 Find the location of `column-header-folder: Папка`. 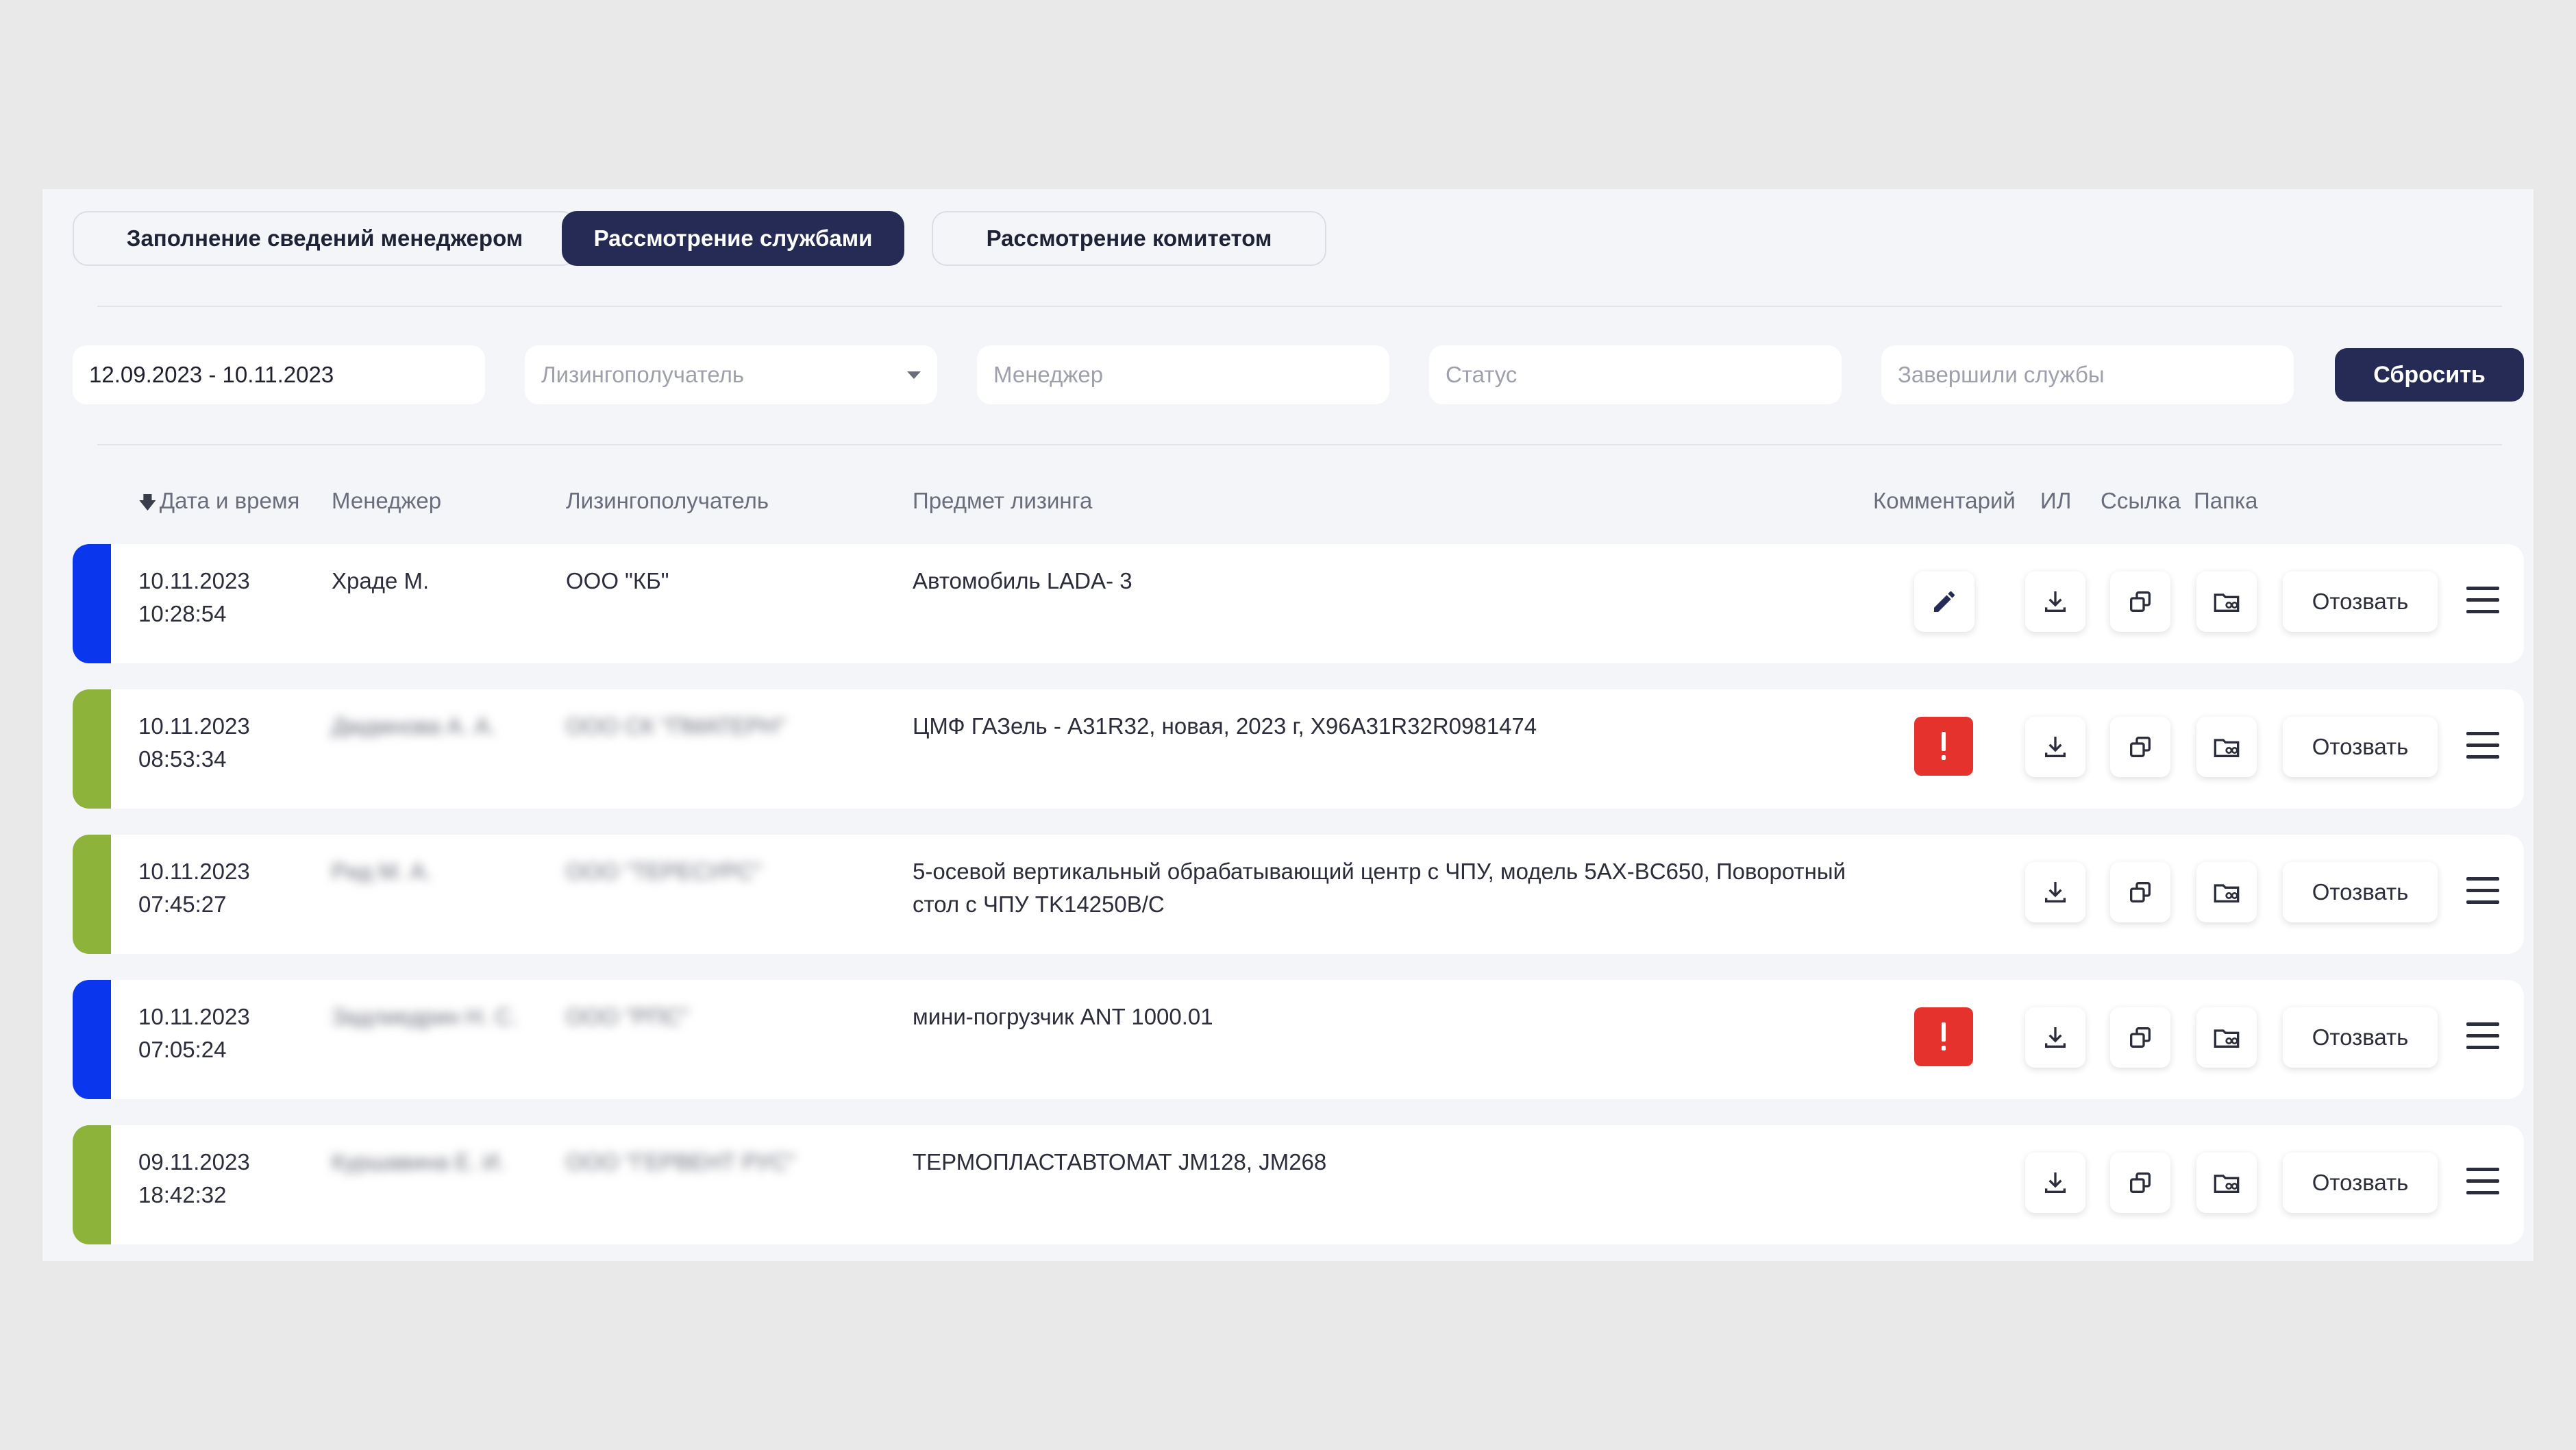

column-header-folder: Папка is located at coordinates (2226, 500).